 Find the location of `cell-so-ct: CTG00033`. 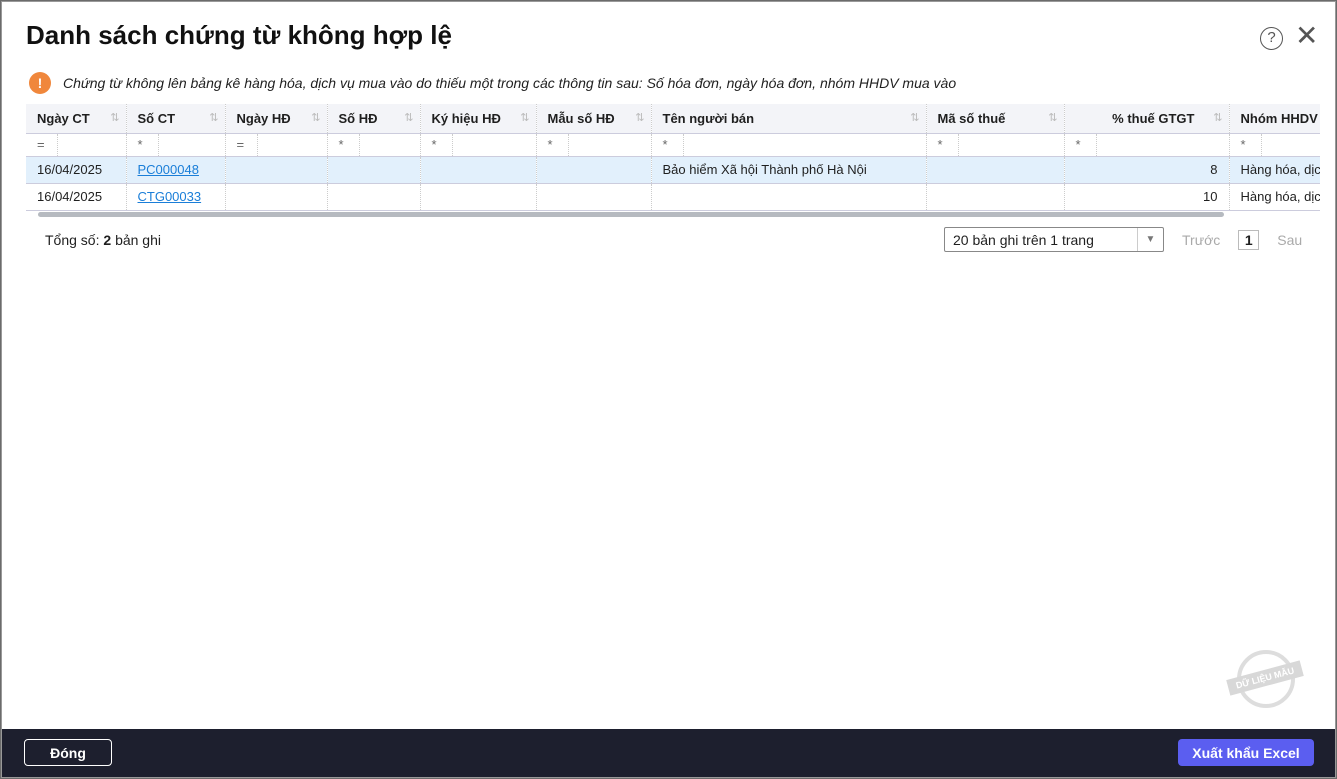

cell-so-ct: CTG00033 is located at coordinates (176, 197).